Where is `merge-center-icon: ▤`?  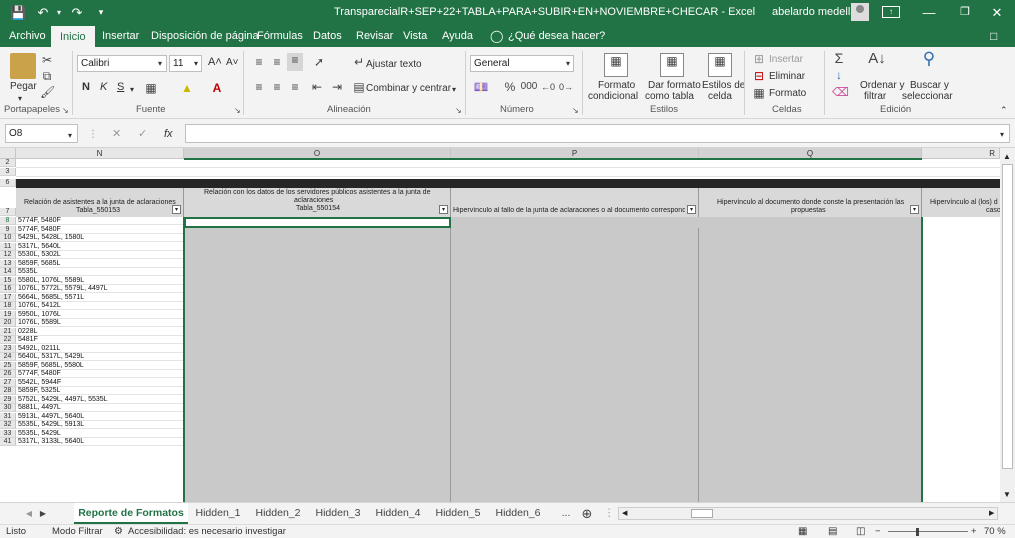
merge-center-icon: ▤ is located at coordinates (359, 87).